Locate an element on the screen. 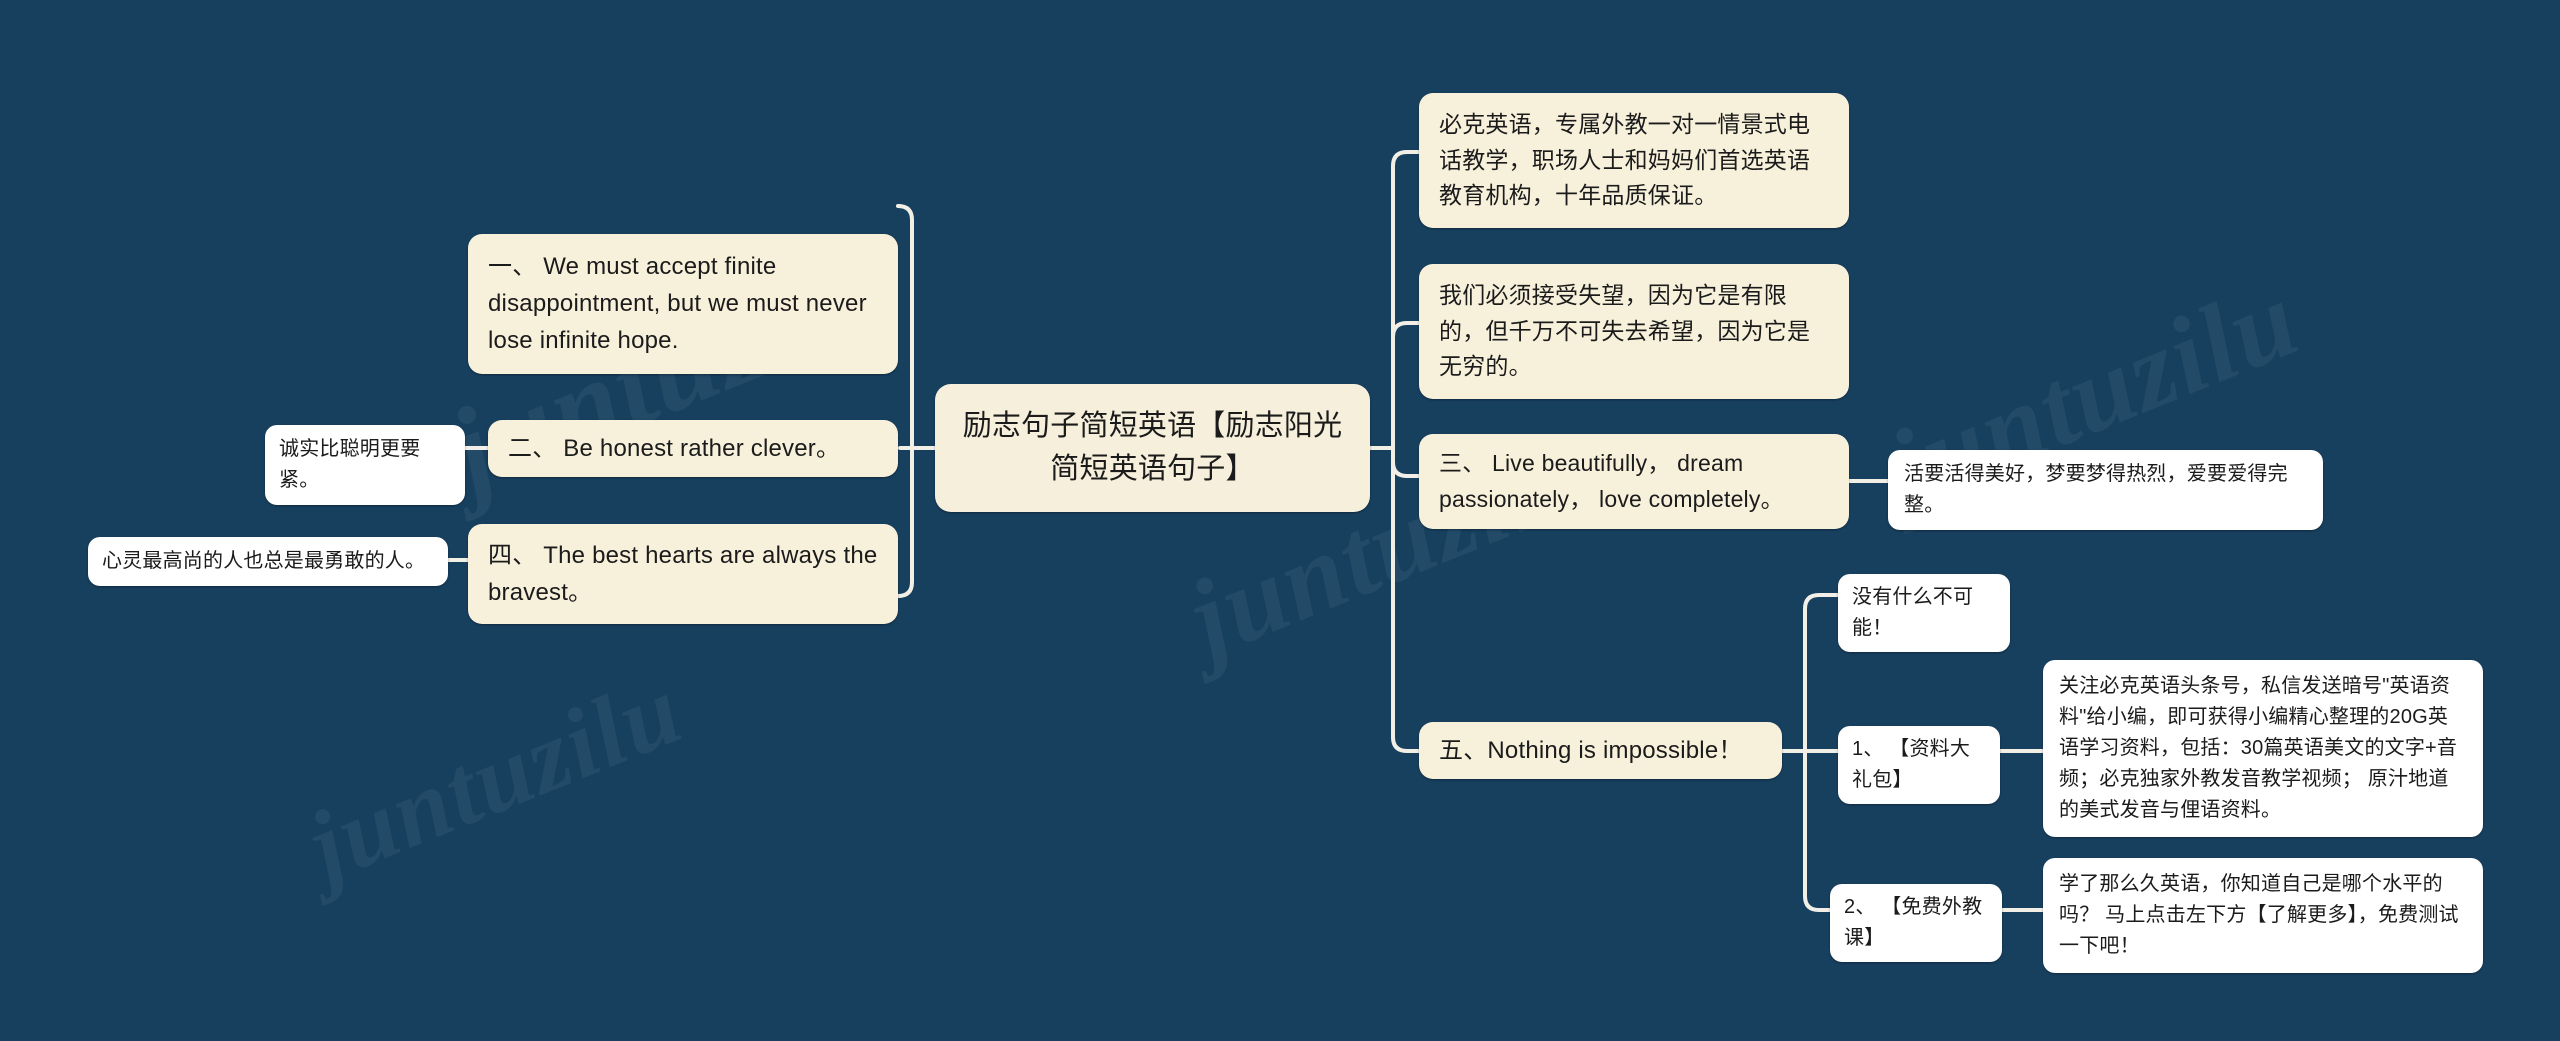 The image size is (2560, 1041). node-right-4-child-3-label: 2、 【免费外教课】 is located at coordinates (1913, 922).